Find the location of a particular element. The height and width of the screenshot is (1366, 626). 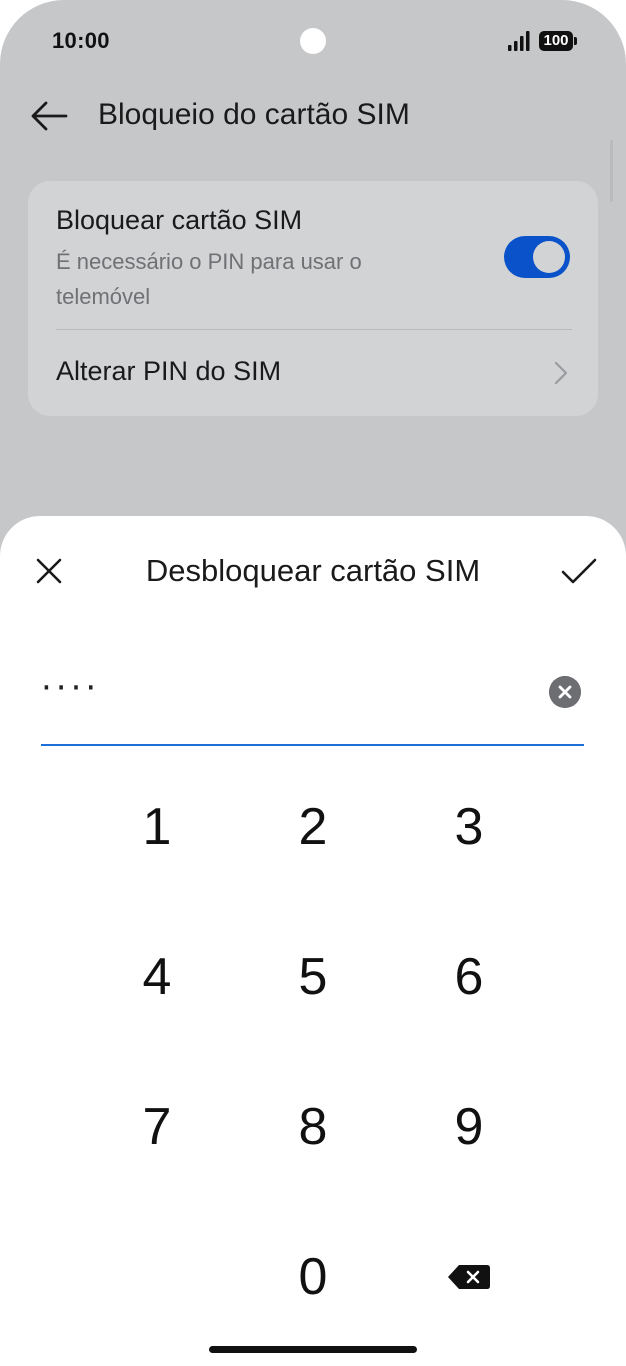

key-1: 1 is located at coordinates (157, 827).